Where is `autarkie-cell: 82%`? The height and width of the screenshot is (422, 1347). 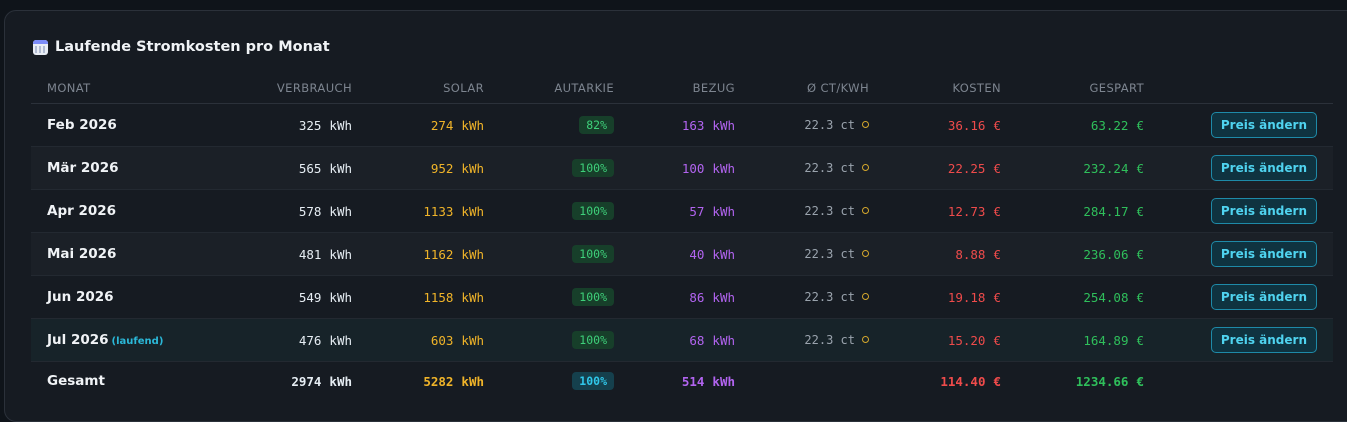 autarkie-cell: 82% is located at coordinates (565, 125).